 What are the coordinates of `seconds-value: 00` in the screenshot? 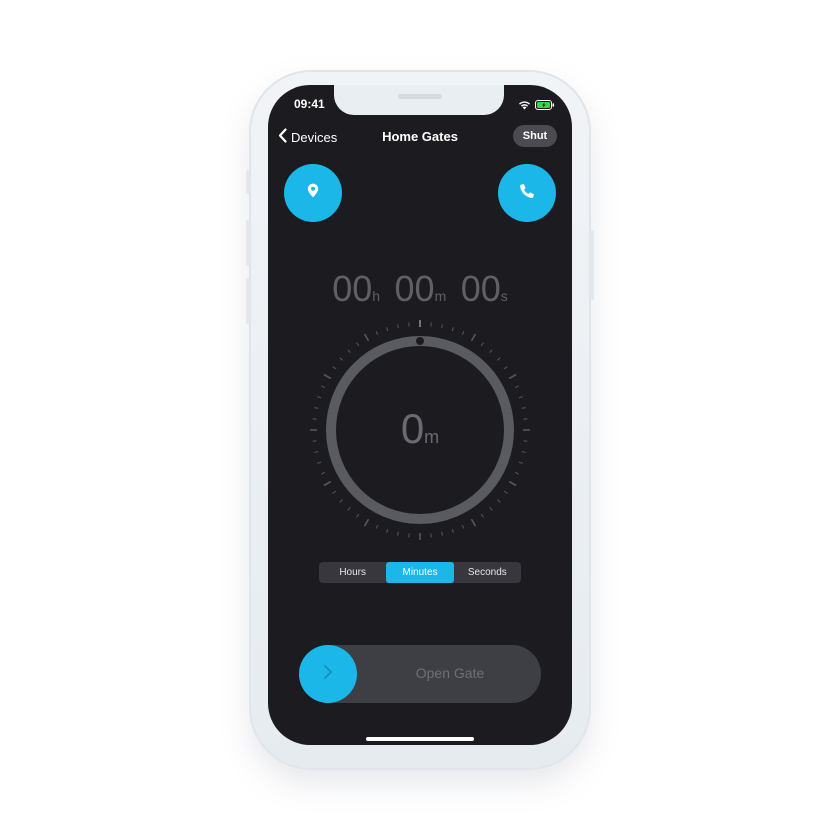 It's located at (480, 288).